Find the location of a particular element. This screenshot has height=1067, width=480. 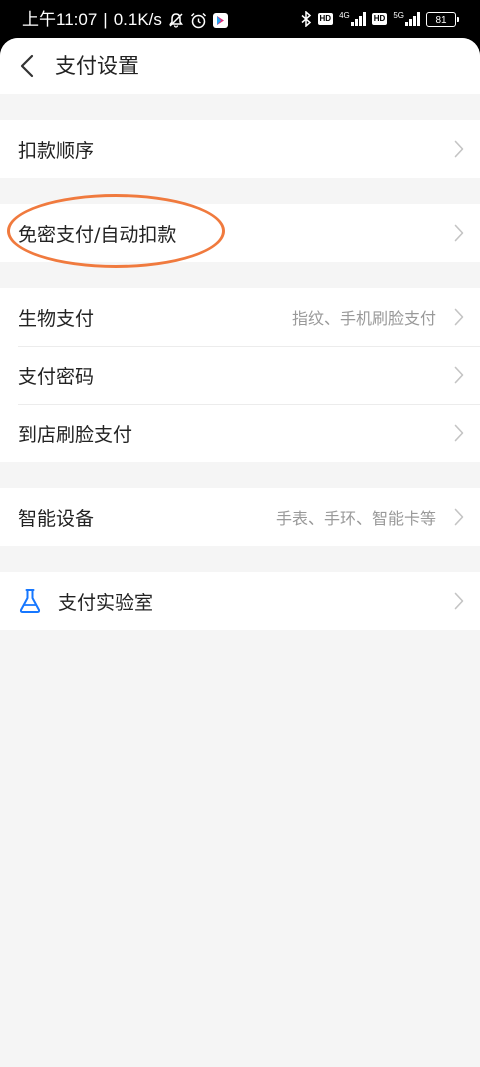

row-label: 到店刷脸支付 is located at coordinates (75, 434).